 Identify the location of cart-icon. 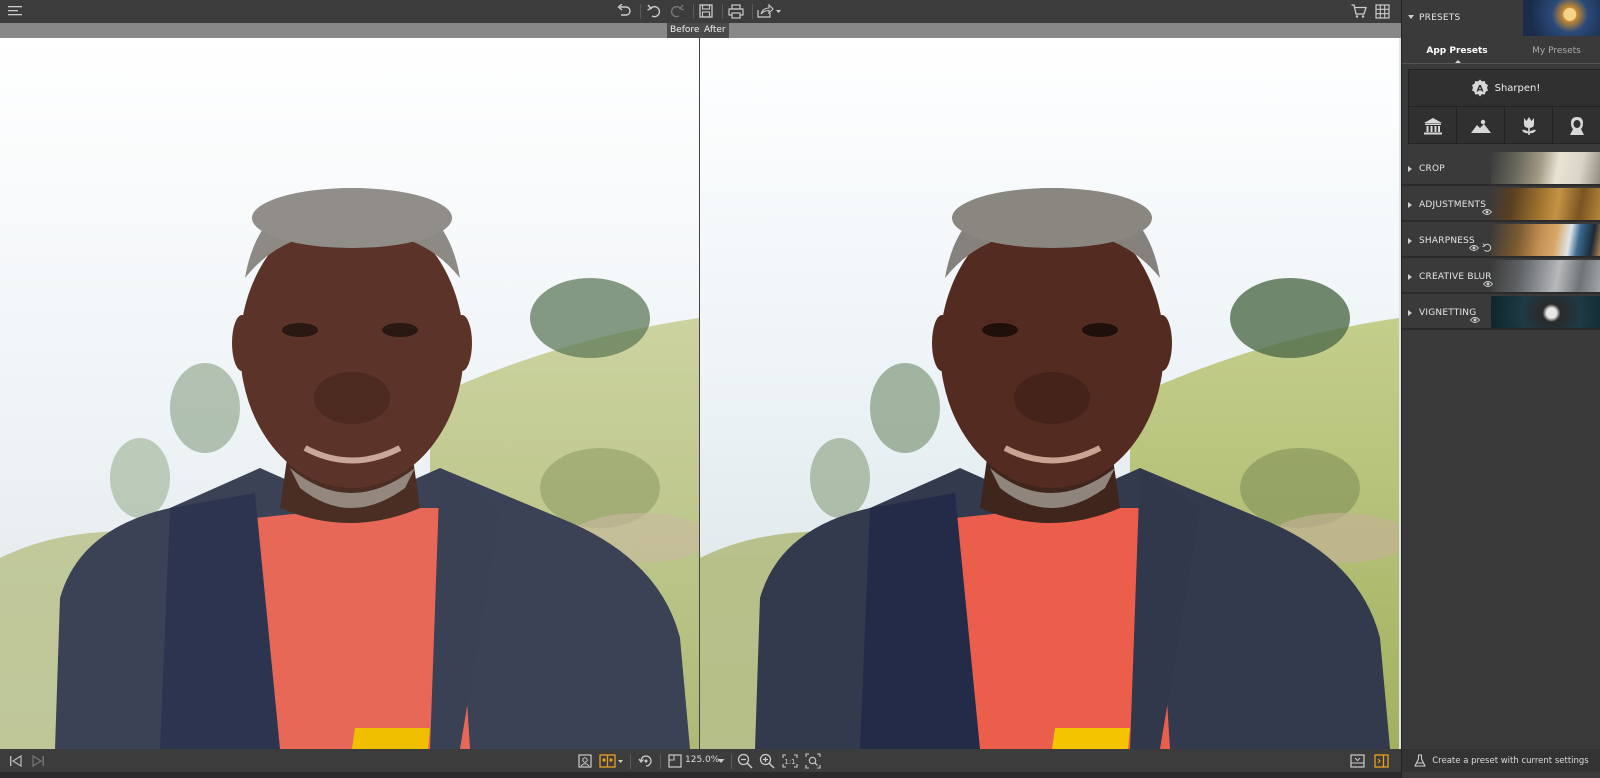
(1359, 11).